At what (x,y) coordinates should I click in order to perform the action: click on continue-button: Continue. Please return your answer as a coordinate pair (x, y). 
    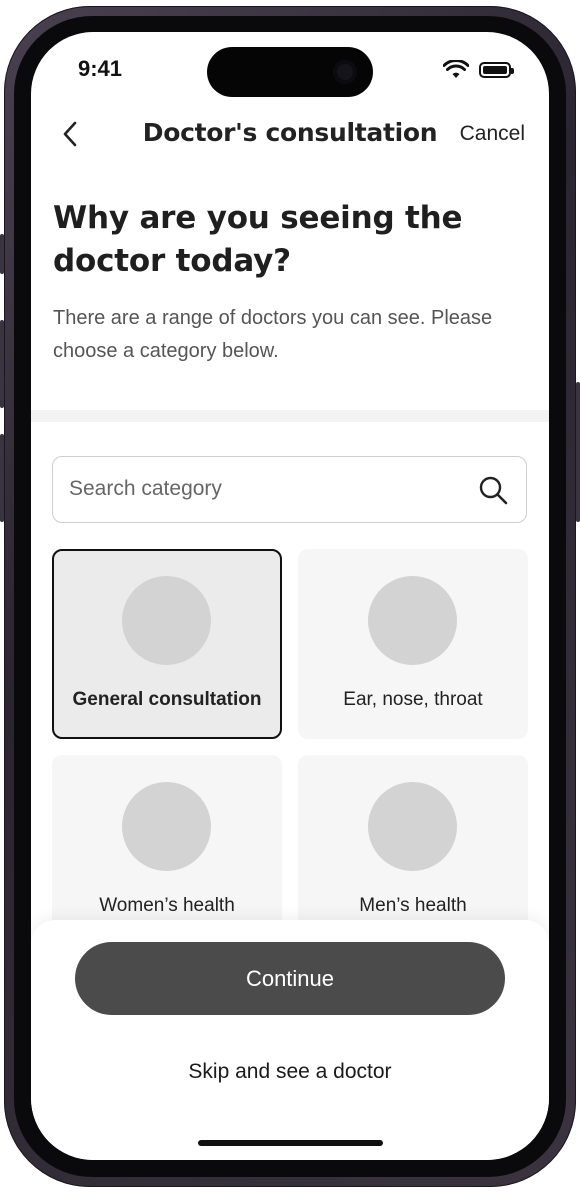
    Looking at the image, I should click on (290, 978).